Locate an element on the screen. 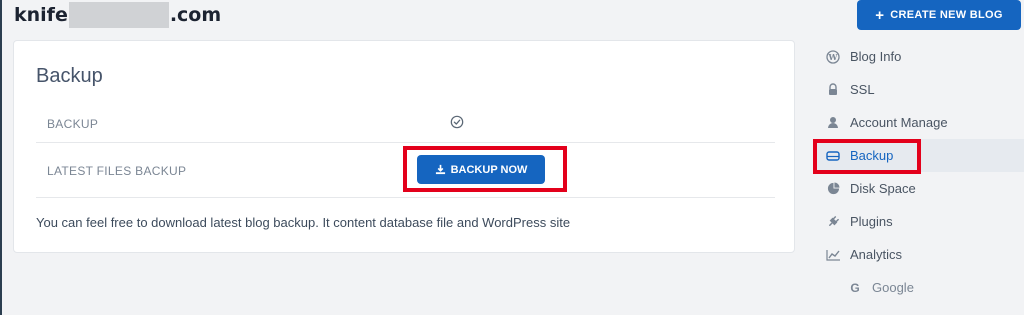  lock-icon is located at coordinates (833, 90).